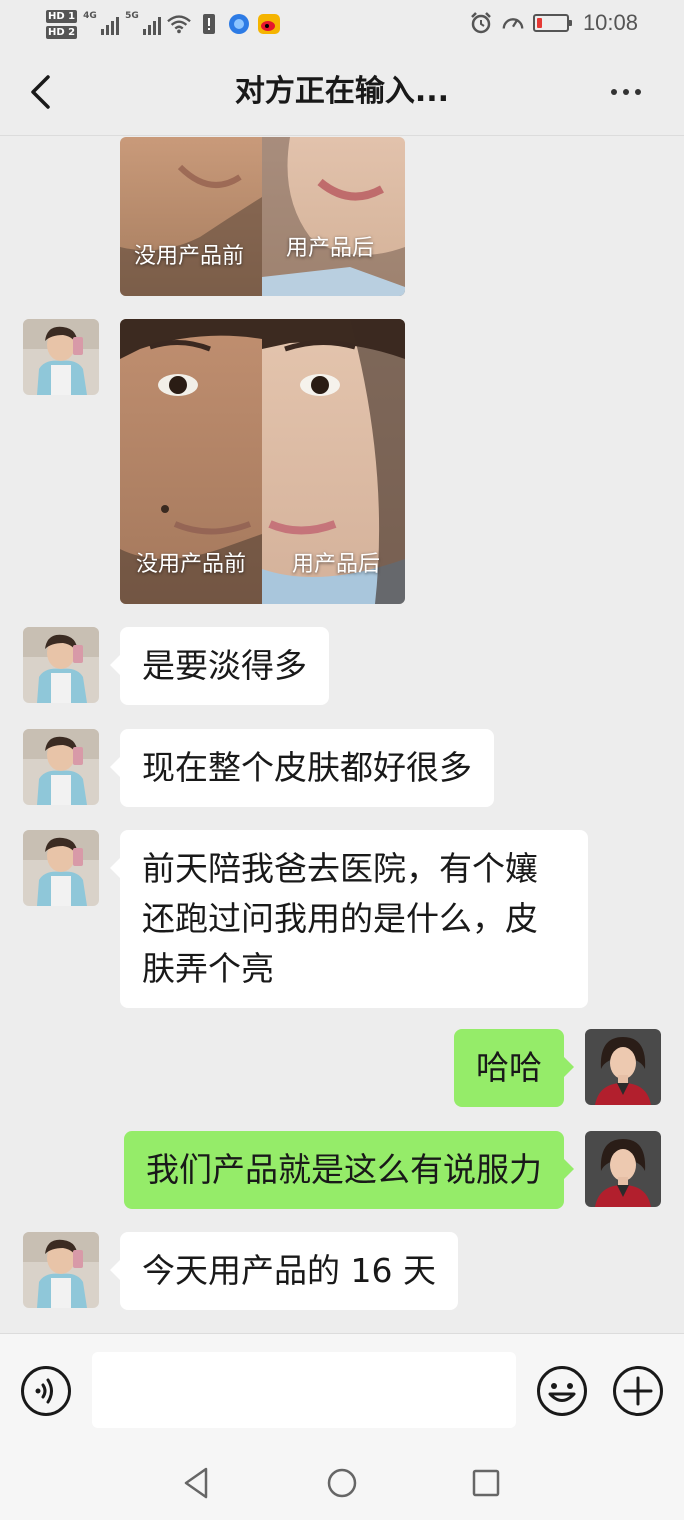 This screenshot has height=1520, width=684. What do you see at coordinates (284, 1271) in the screenshot?
I see `incoming-message: 今天用产品的 16 天` at bounding box center [284, 1271].